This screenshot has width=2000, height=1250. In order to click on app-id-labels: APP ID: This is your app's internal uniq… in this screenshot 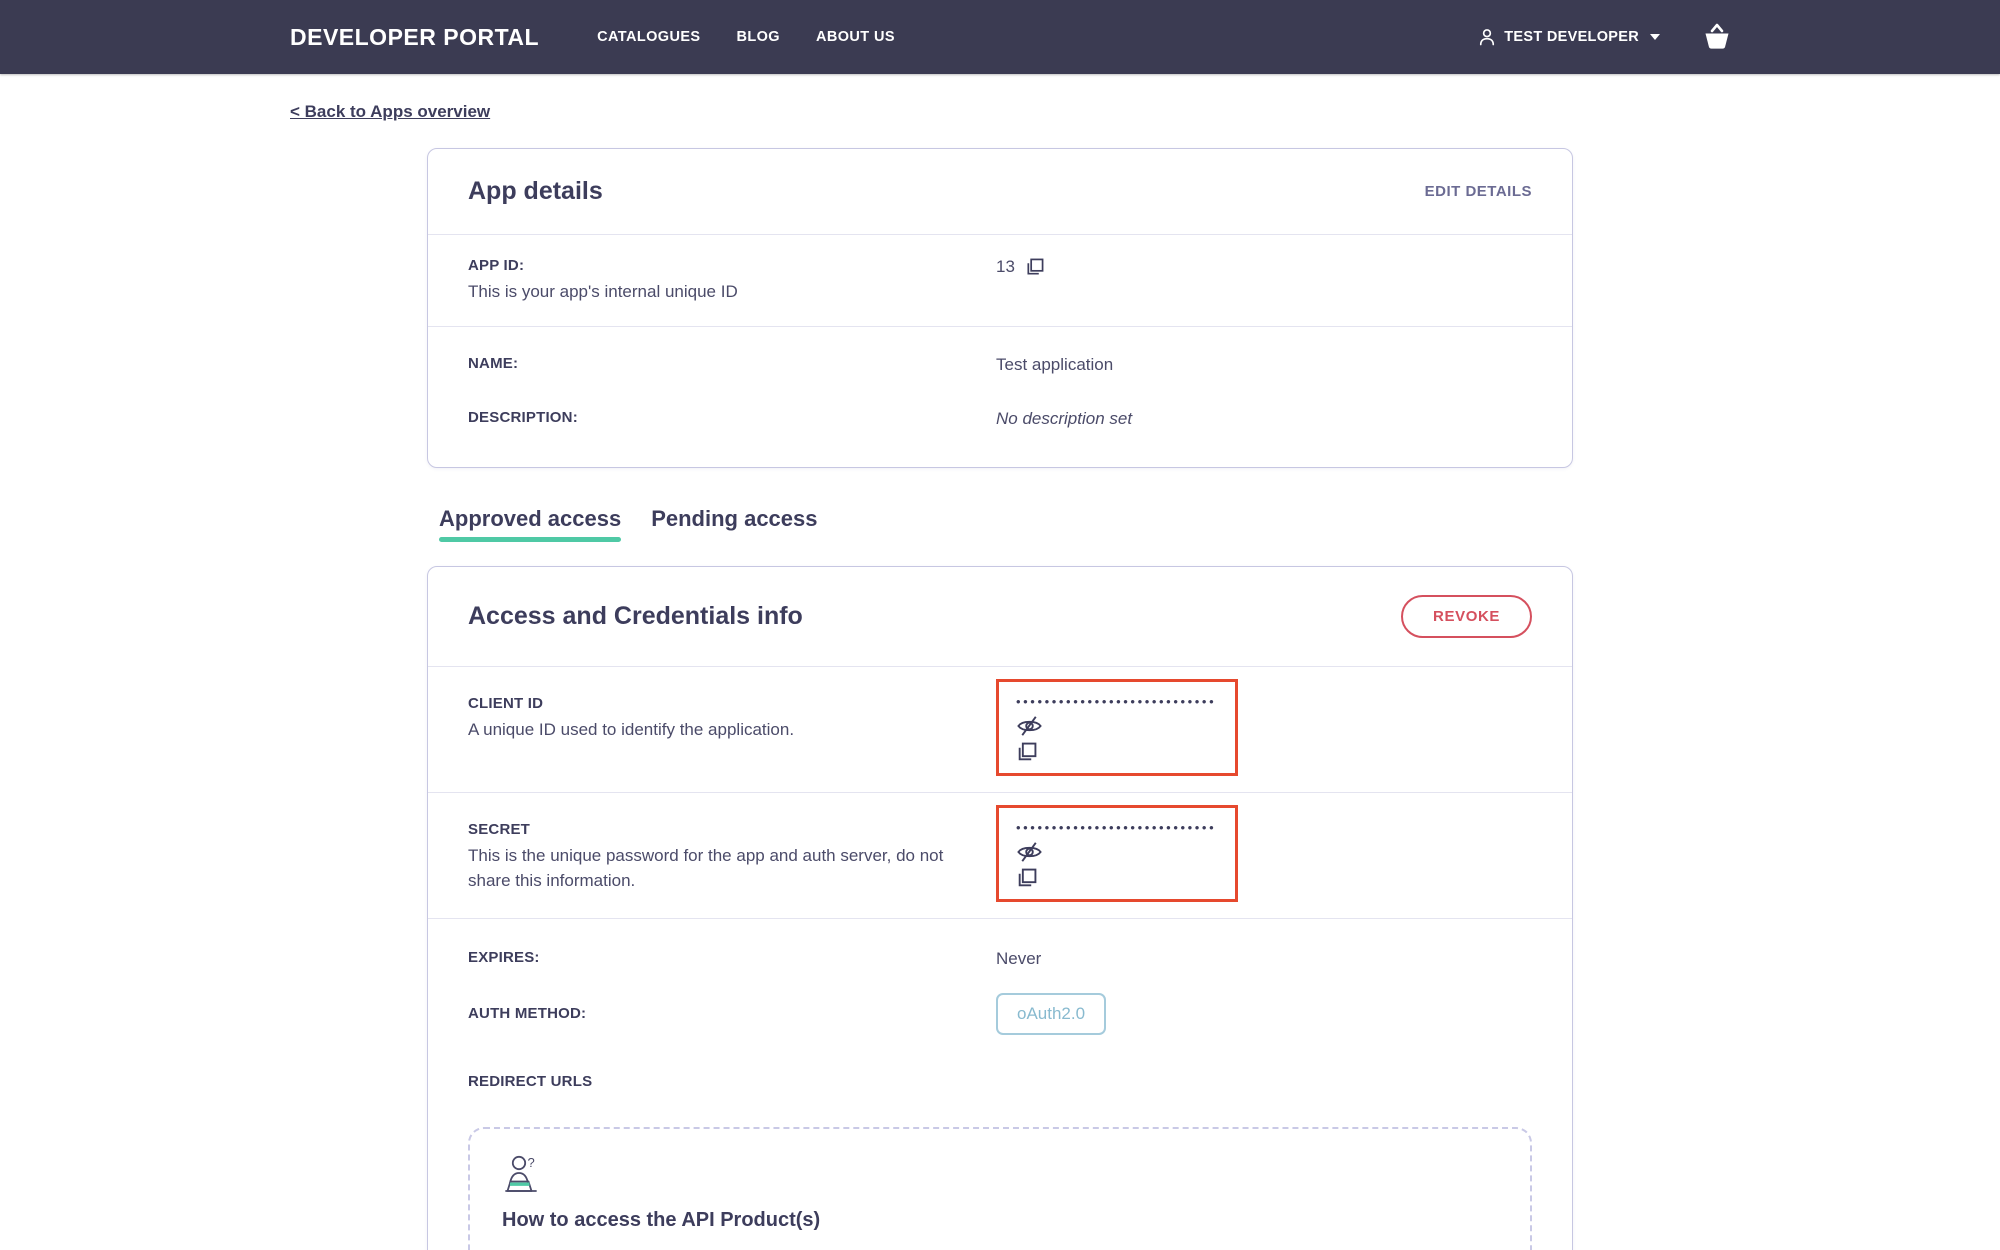, I will do `click(732, 279)`.